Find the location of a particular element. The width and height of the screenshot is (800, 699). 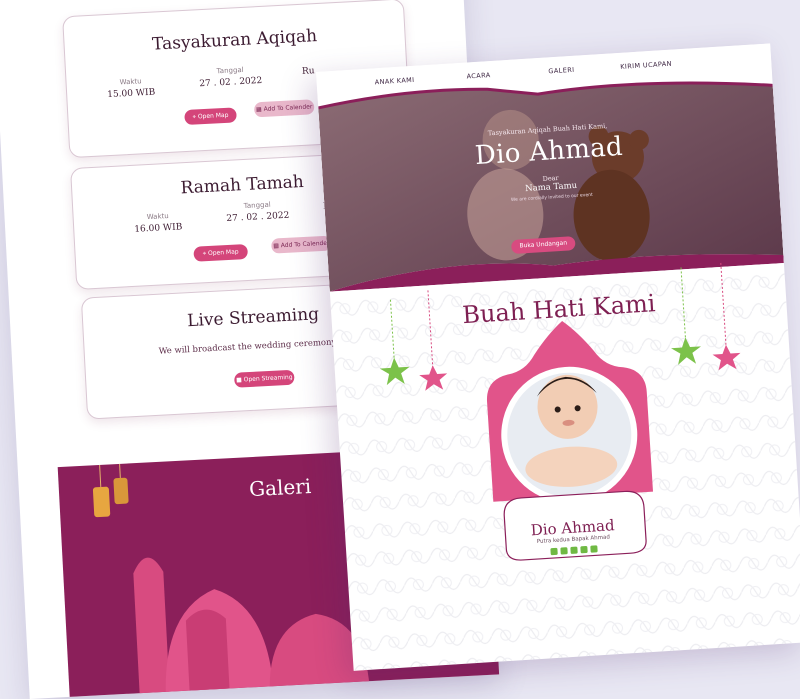

whatsapp-icon is located at coordinates (594, 549).